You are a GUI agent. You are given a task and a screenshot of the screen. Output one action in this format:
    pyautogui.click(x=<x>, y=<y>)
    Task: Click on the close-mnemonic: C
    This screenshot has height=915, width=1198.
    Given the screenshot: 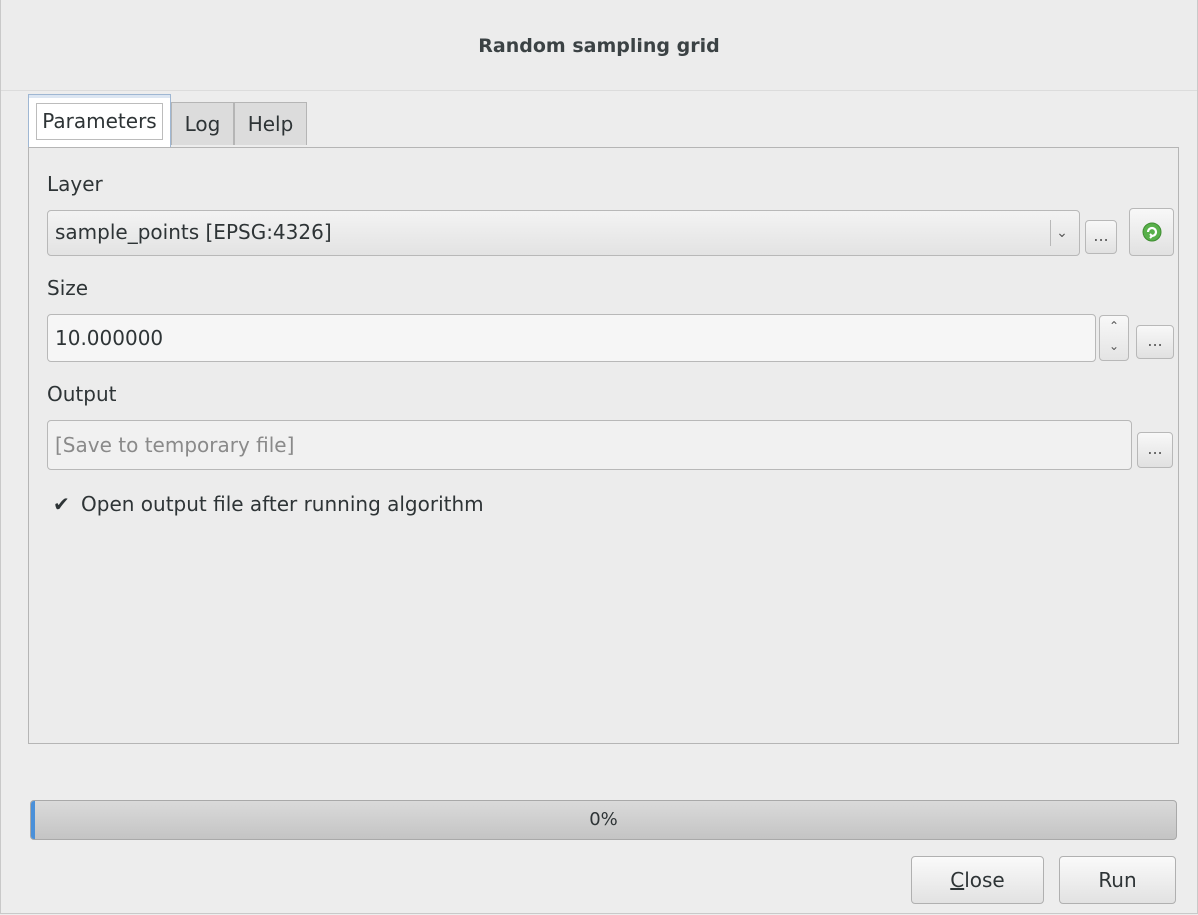 What is the action you would take?
    pyautogui.click(x=957, y=880)
    